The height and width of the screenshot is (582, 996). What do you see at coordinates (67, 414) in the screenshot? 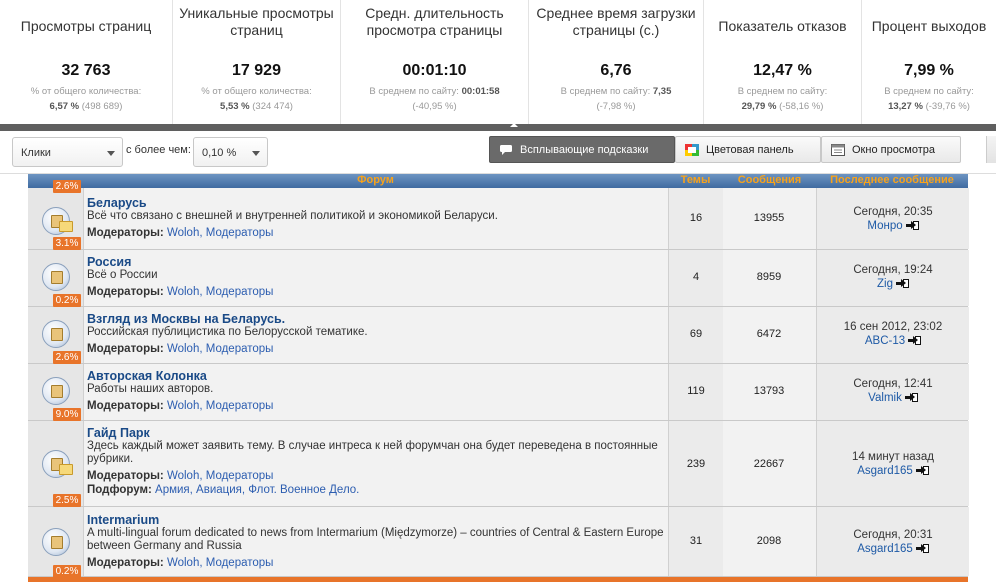
I see `click-percent-badge: 9.0%` at bounding box center [67, 414].